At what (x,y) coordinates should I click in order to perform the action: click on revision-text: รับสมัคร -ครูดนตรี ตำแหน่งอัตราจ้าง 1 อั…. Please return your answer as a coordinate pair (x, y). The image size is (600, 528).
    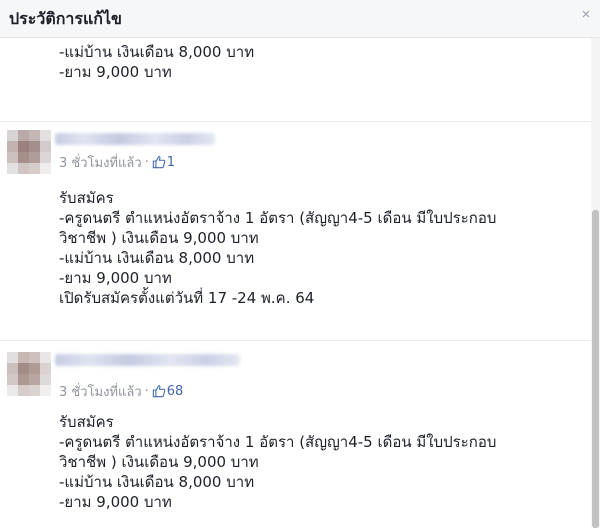
    Looking at the image, I should click on (277, 462).